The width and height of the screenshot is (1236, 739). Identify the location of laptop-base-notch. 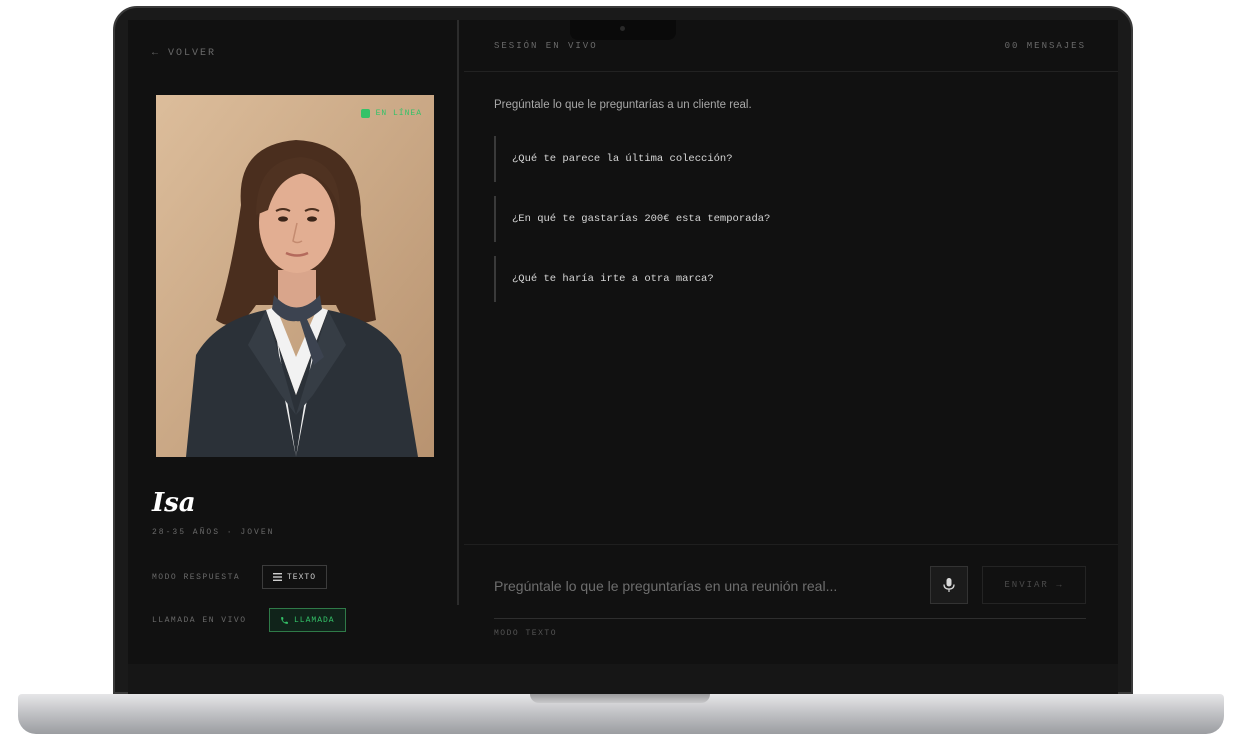
(620, 698).